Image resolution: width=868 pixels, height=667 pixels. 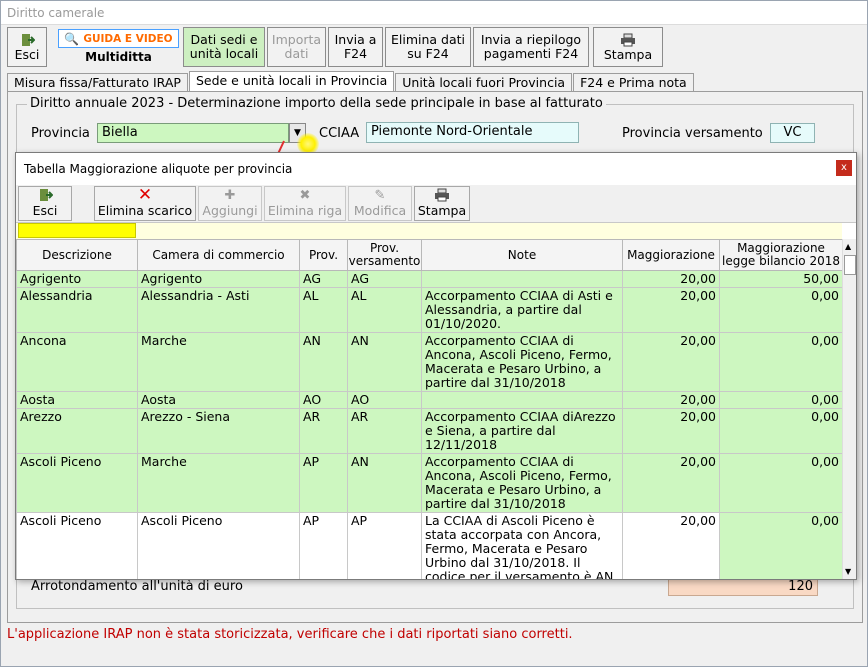 I want to click on table-row: Agrigento Agrigento AG AG 20,00 50,00, so click(x=429, y=279).